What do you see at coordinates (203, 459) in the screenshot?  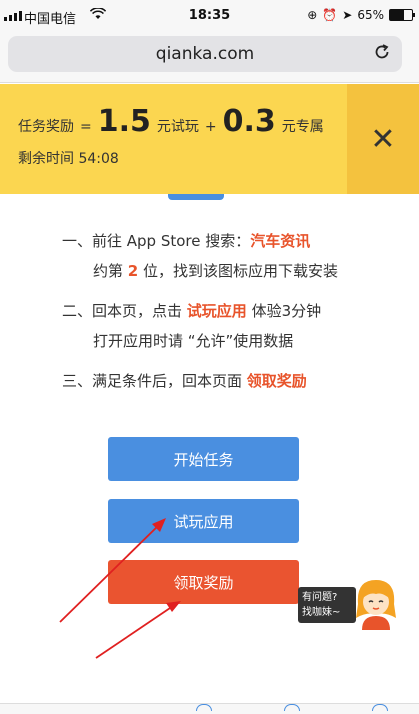 I see `start-task-button: 开始任务` at bounding box center [203, 459].